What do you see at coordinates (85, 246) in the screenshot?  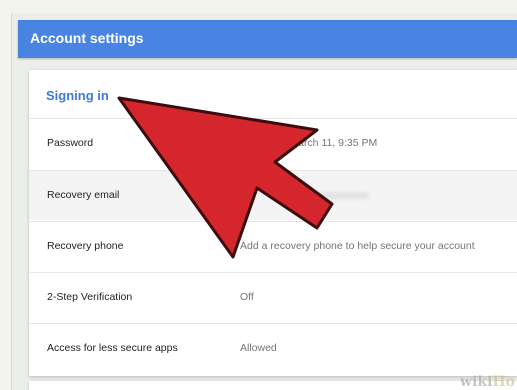 I see `row-label: Recovery phone` at bounding box center [85, 246].